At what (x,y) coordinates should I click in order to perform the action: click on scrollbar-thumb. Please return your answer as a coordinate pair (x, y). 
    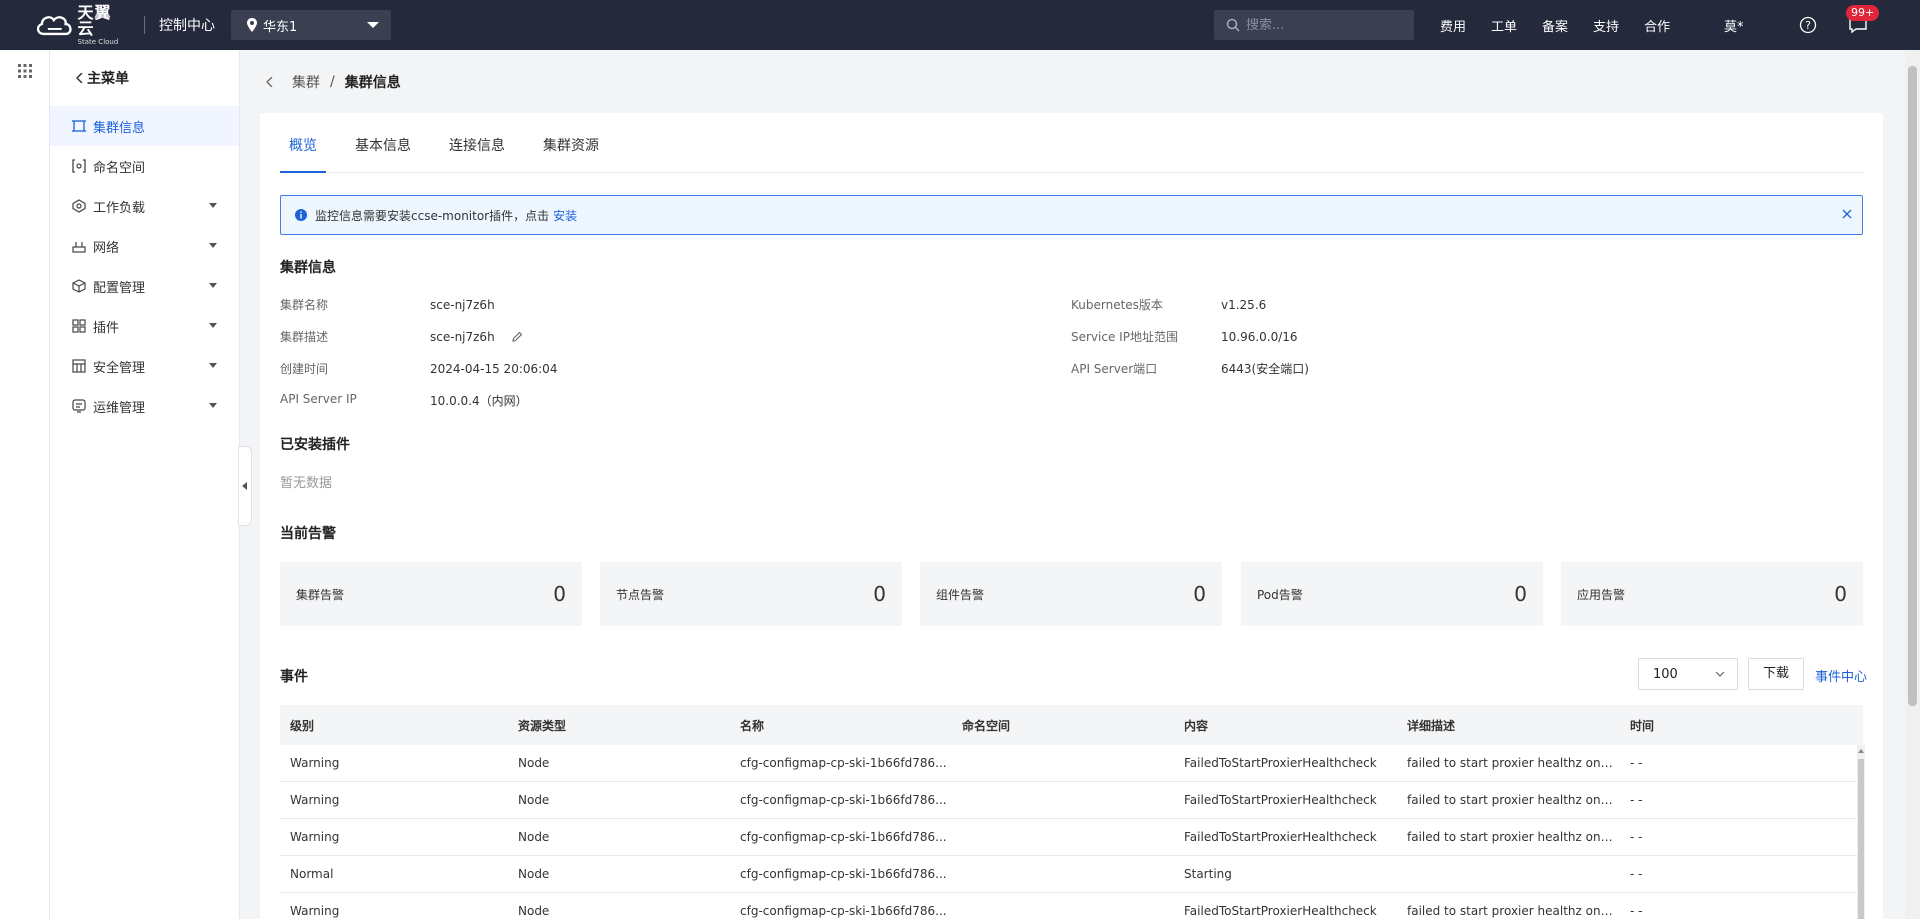
    Looking at the image, I should click on (1861, 839).